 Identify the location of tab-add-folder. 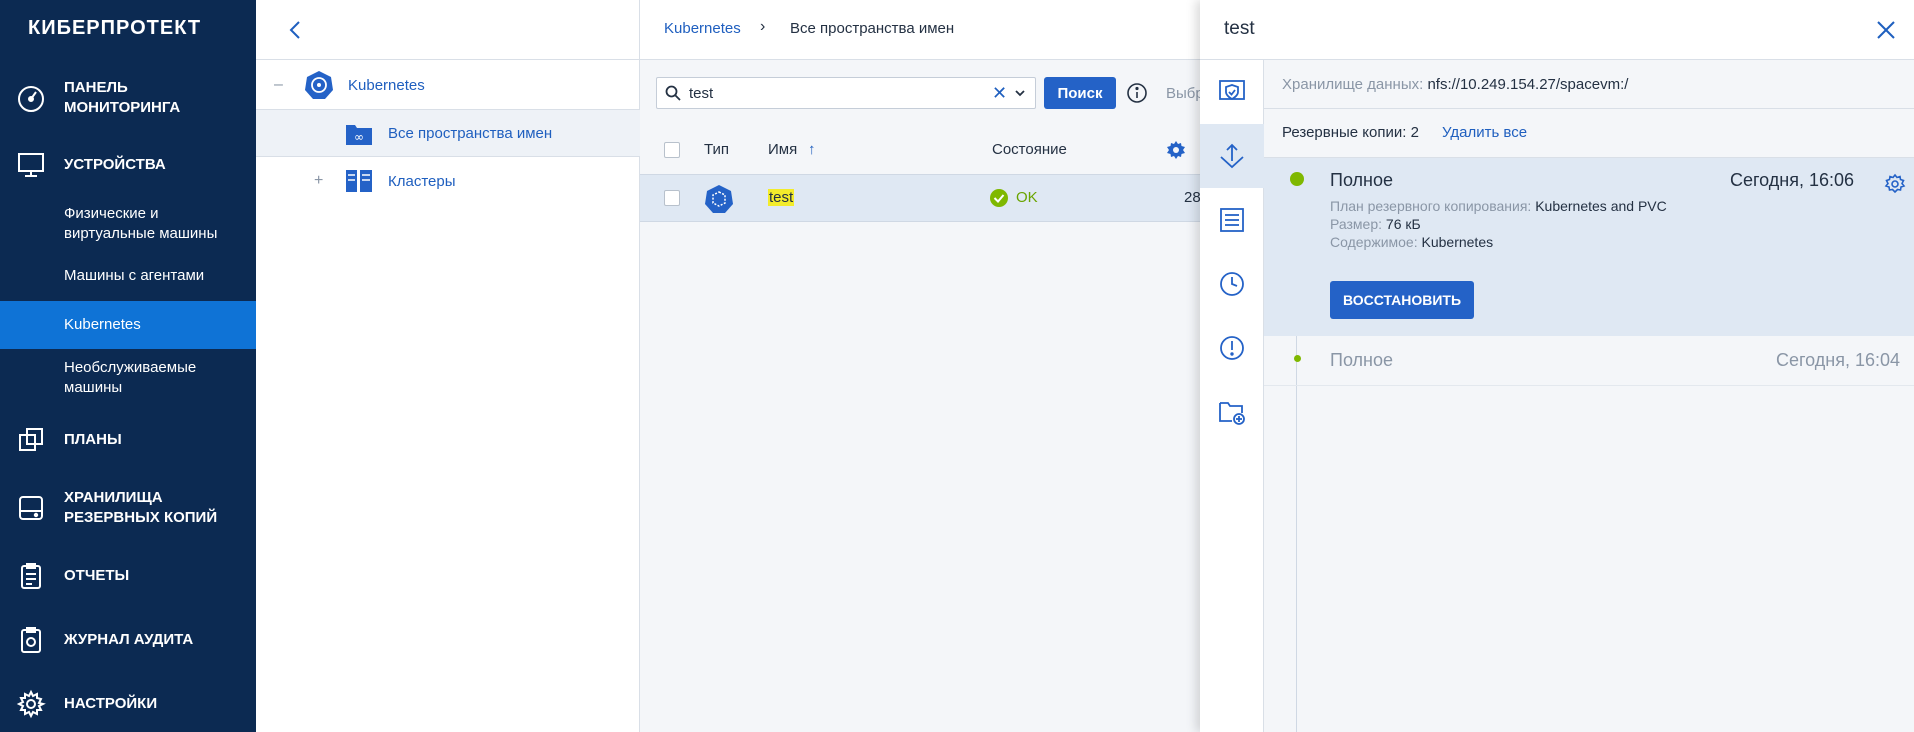
(1232, 412).